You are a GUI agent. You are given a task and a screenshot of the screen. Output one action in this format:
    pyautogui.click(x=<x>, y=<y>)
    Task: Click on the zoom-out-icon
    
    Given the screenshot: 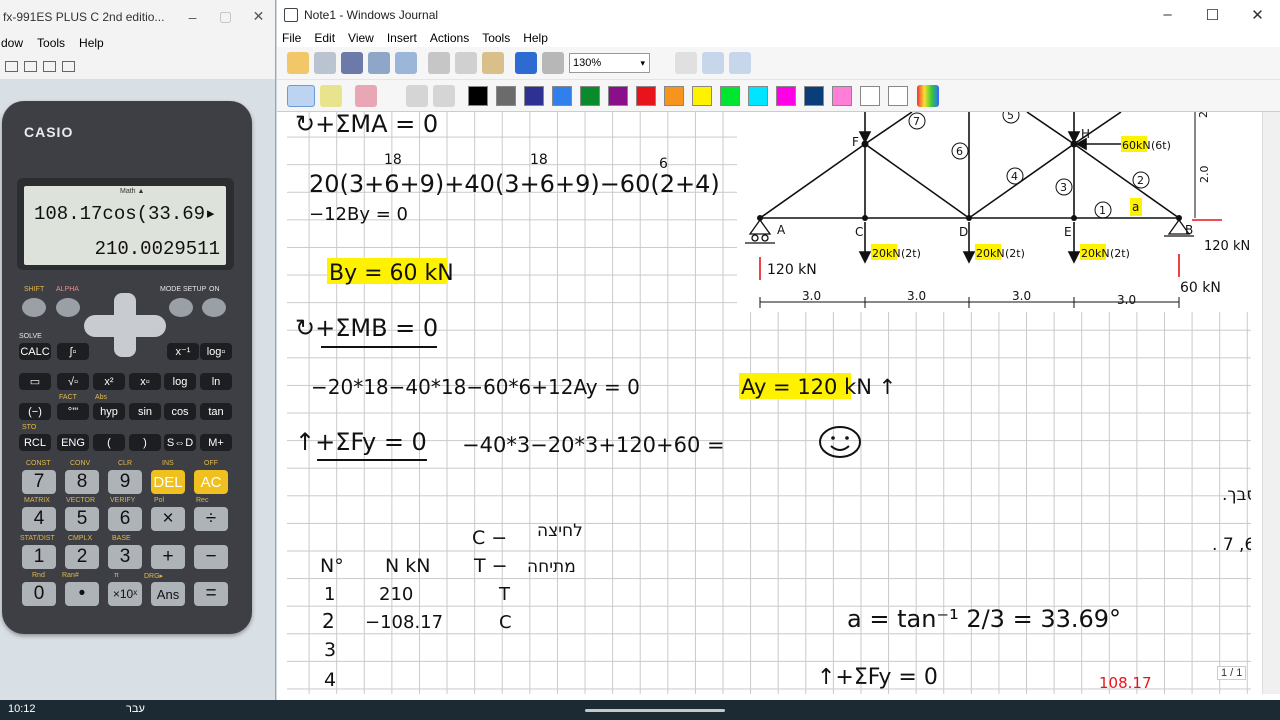 What is the action you would take?
    pyautogui.click(x=740, y=63)
    